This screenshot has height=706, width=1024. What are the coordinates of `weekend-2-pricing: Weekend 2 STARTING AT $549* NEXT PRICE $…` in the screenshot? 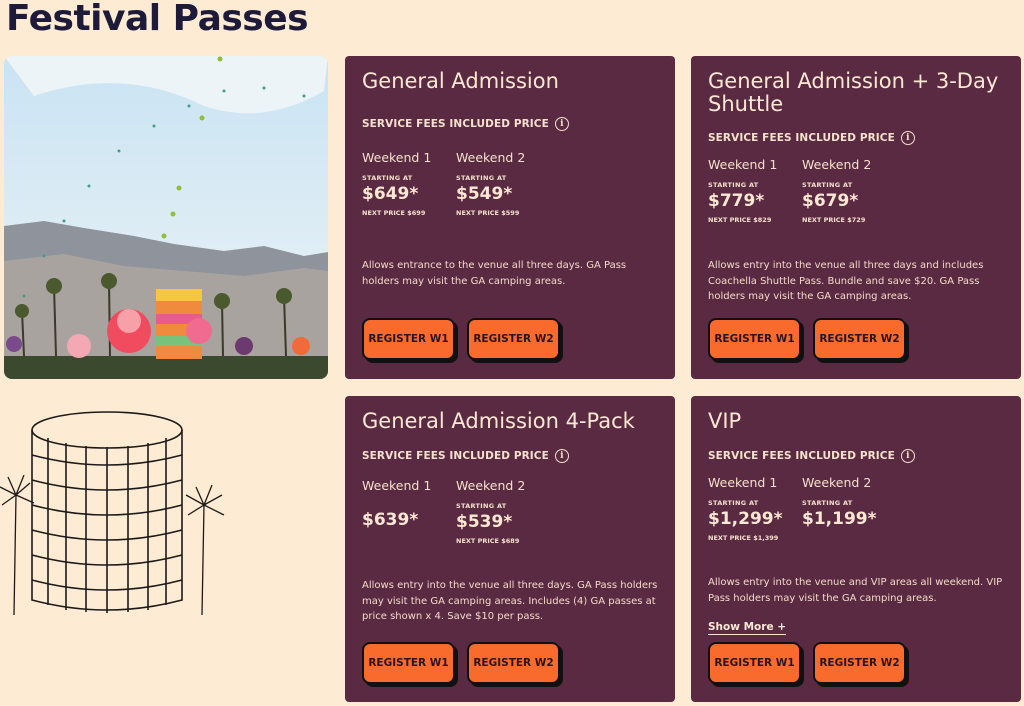 It's located at (502, 183).